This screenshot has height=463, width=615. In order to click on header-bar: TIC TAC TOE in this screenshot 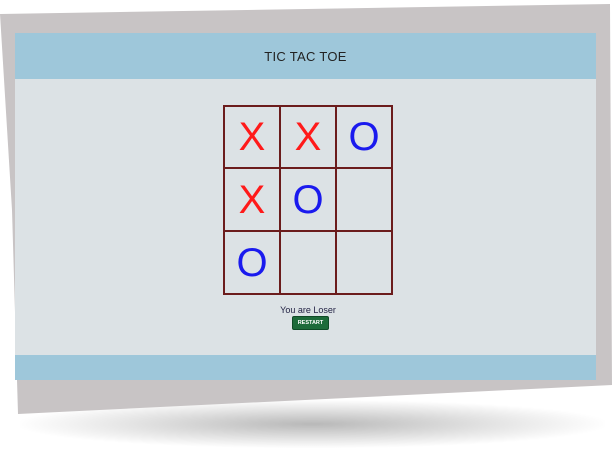, I will do `click(305, 56)`.